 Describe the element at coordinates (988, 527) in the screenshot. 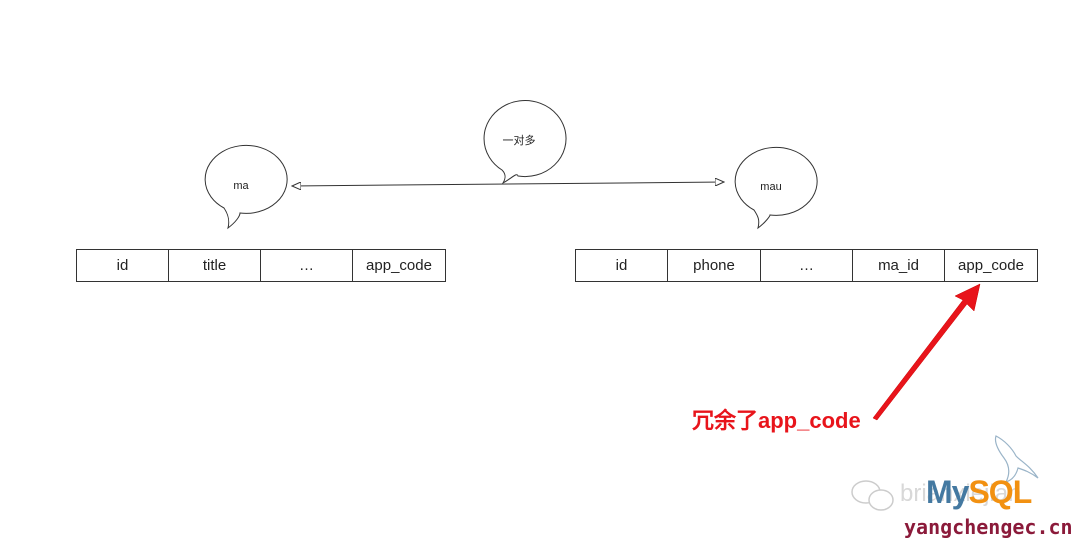

I see `watermark-site: yangchengec.cn` at that location.